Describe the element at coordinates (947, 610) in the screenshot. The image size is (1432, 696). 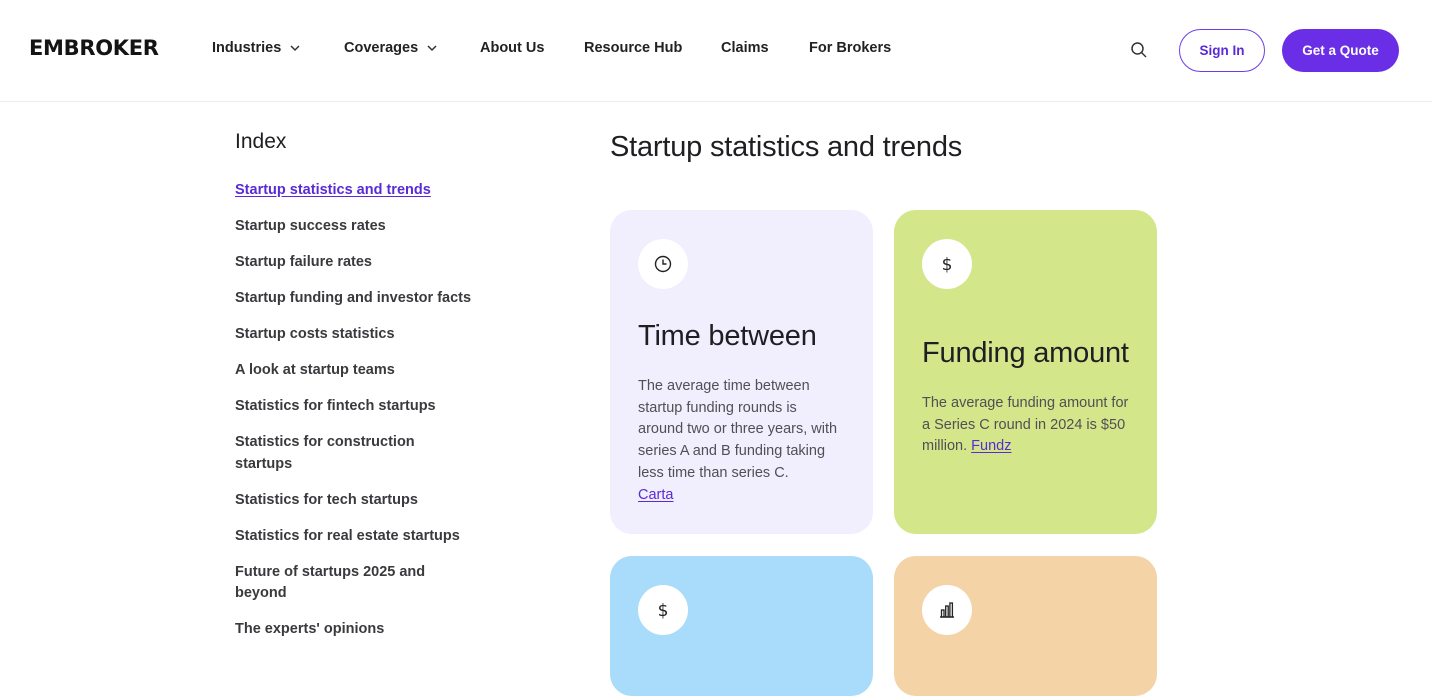
I see `bar-chart-icon` at that location.